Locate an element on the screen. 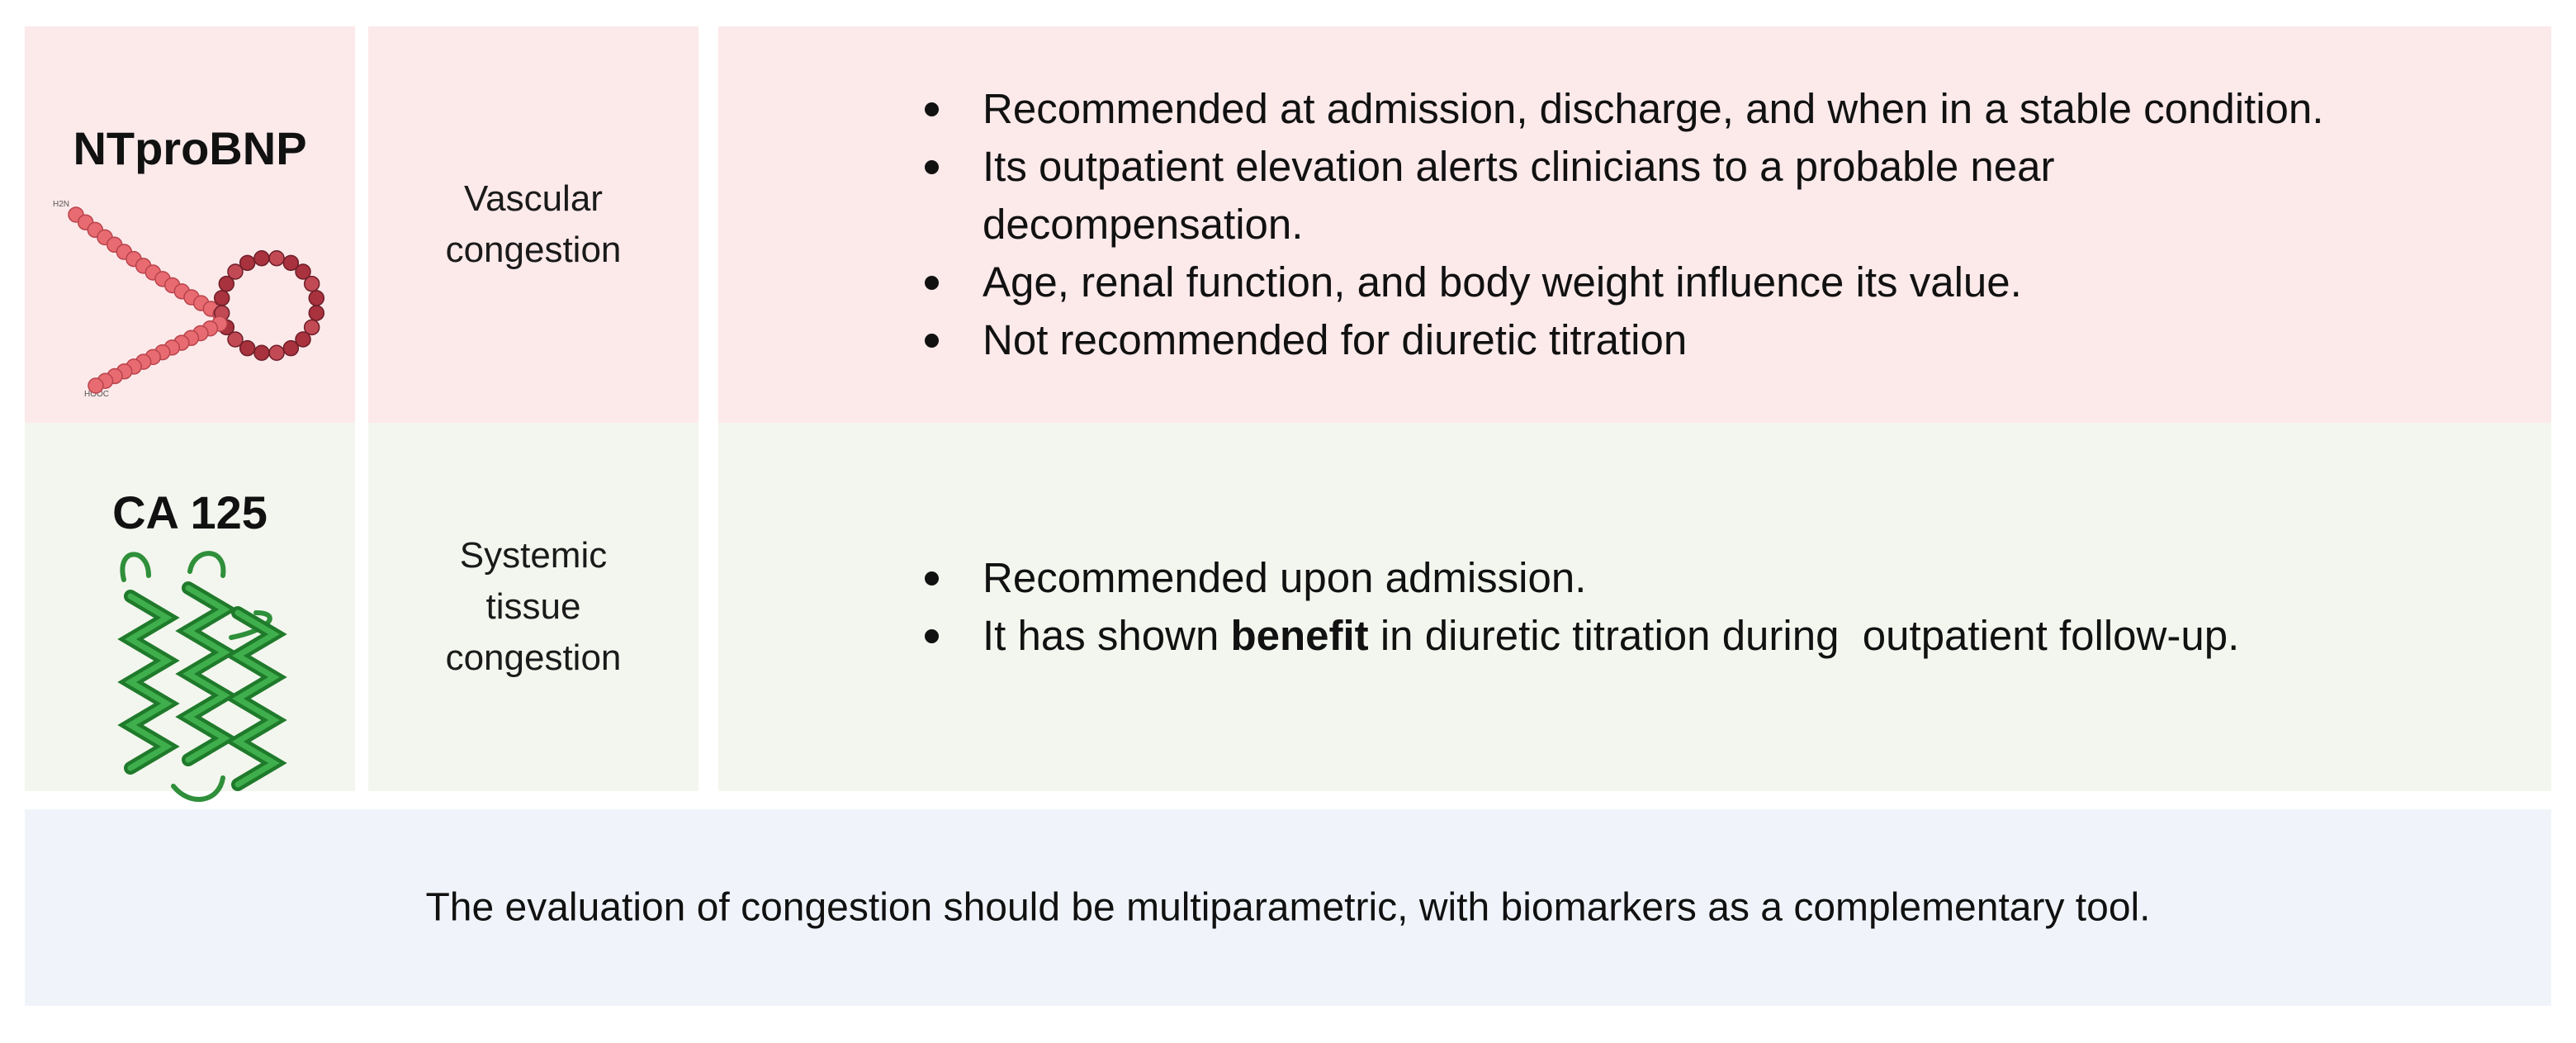 The height and width of the screenshot is (1043, 2576). congestion-line: Vascular is located at coordinates (533, 199).